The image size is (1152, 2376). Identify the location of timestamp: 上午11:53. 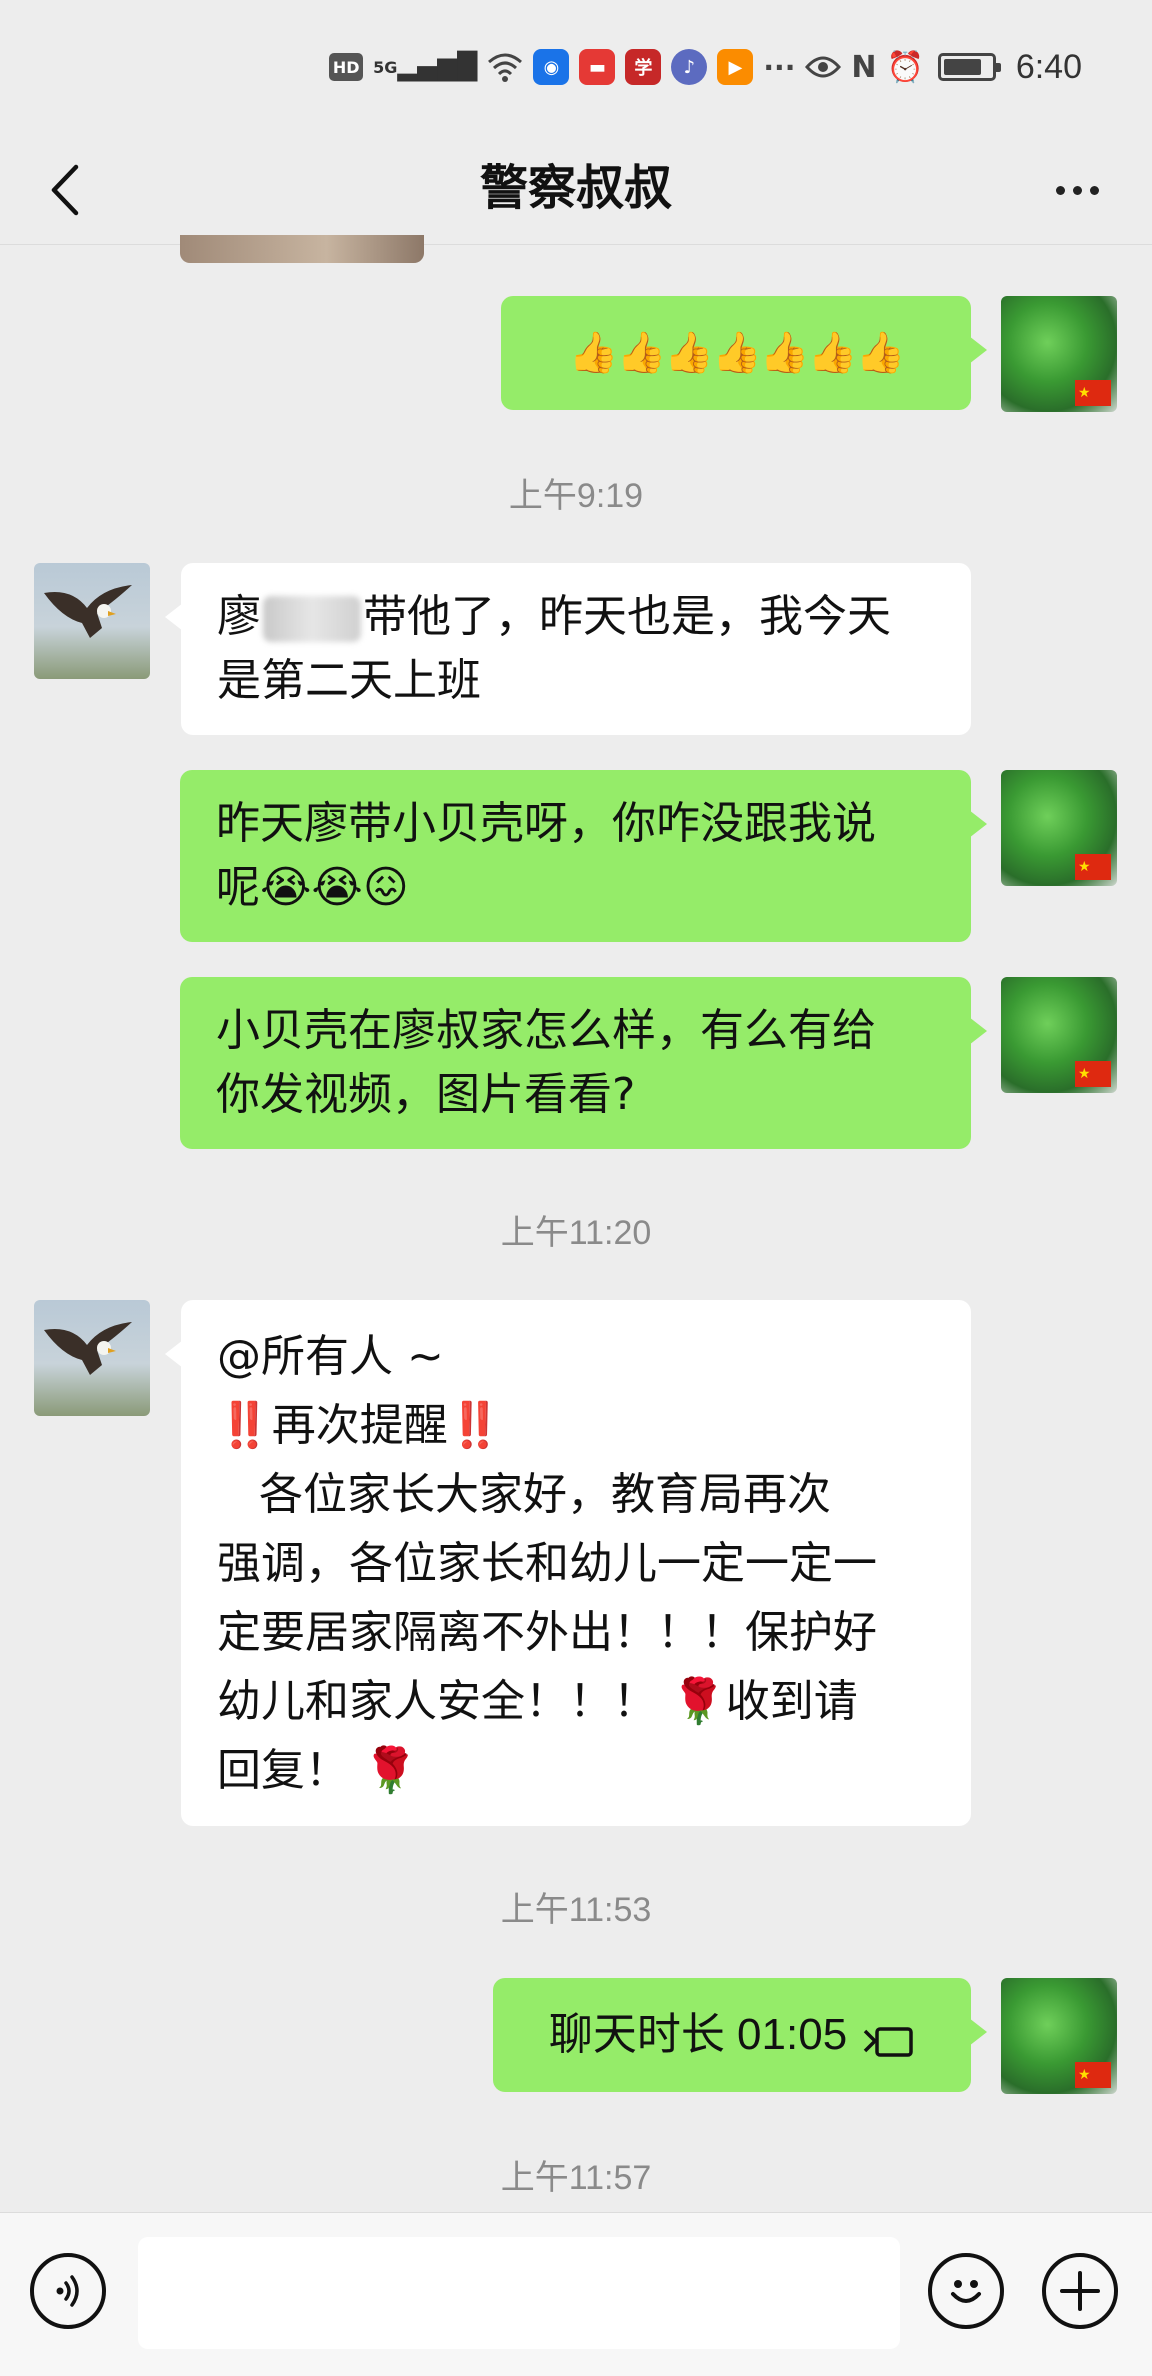
(576, 1910).